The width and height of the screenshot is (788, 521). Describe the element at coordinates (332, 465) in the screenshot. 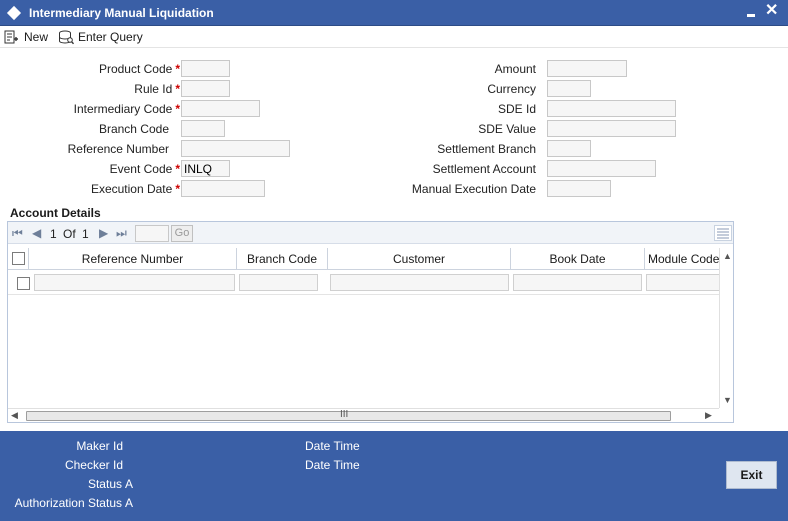

I see `checker-date-time-label: Date Time` at that location.